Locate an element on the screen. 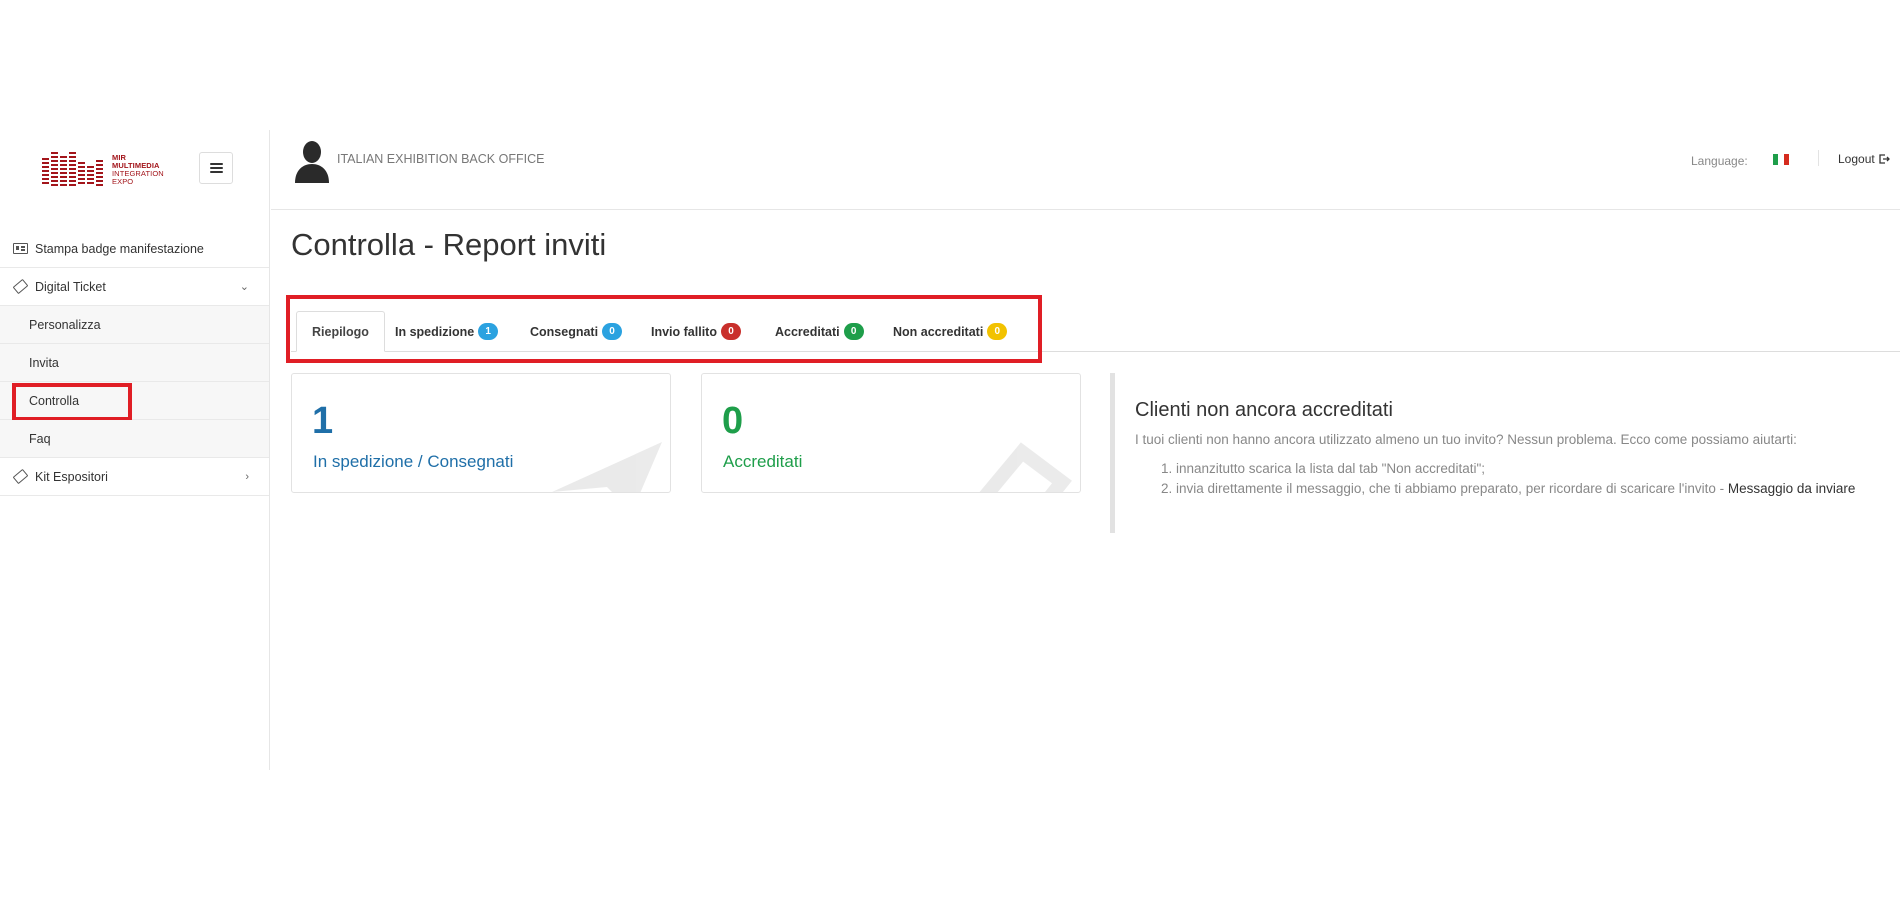  header-divider is located at coordinates (1818, 158).